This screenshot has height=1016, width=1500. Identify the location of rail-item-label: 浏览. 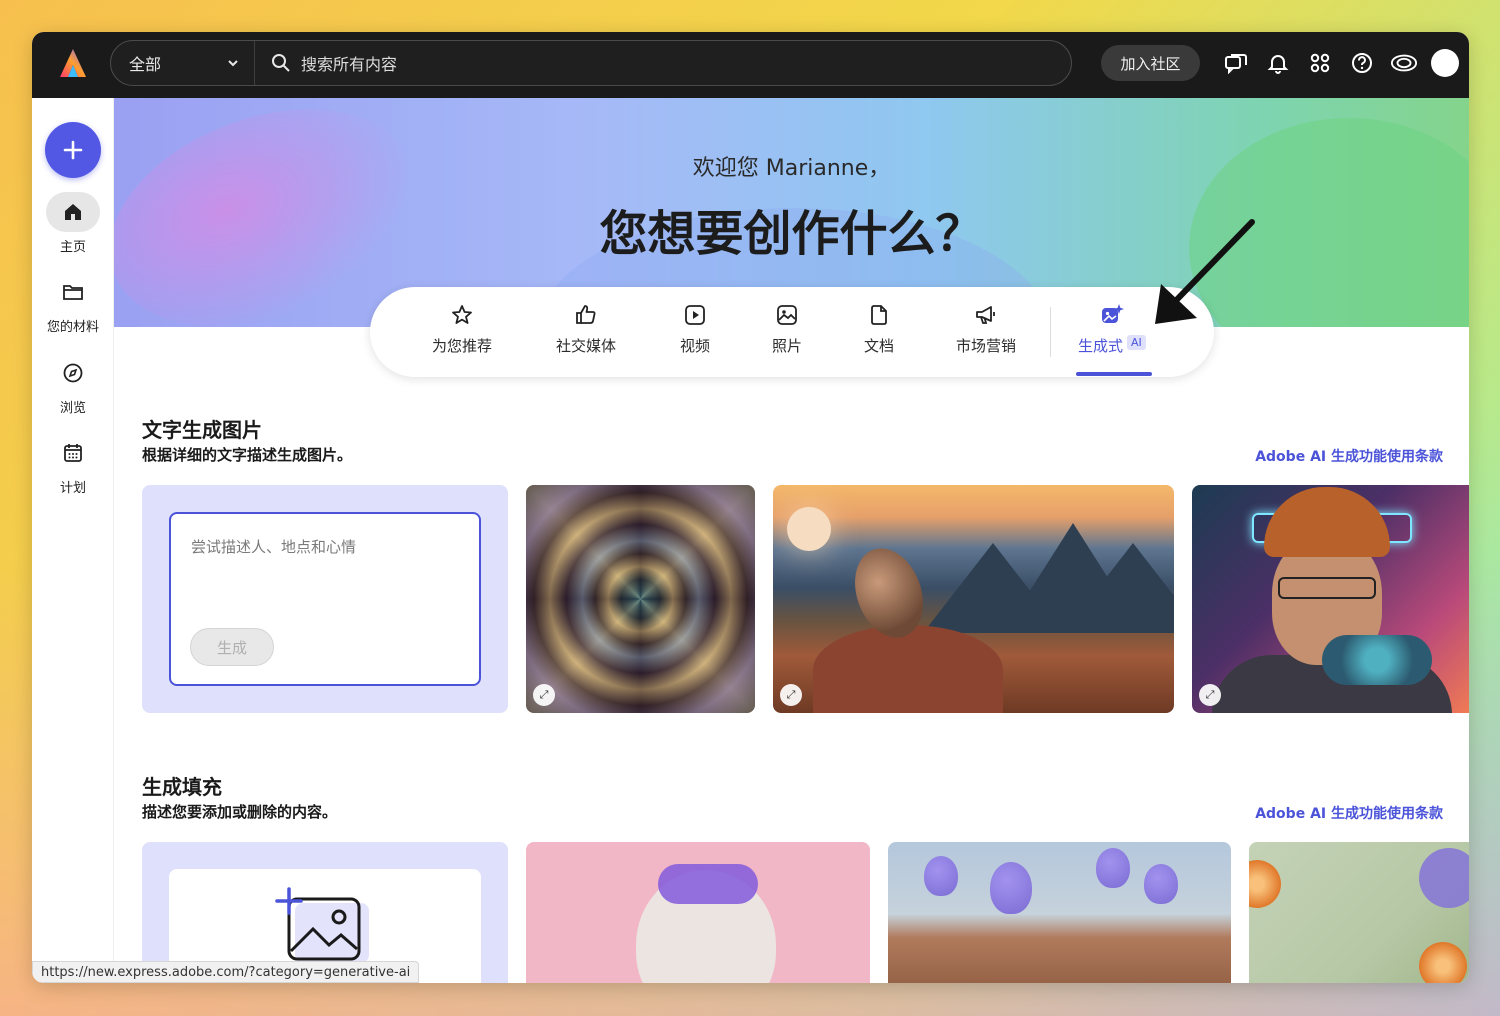
(72, 408).